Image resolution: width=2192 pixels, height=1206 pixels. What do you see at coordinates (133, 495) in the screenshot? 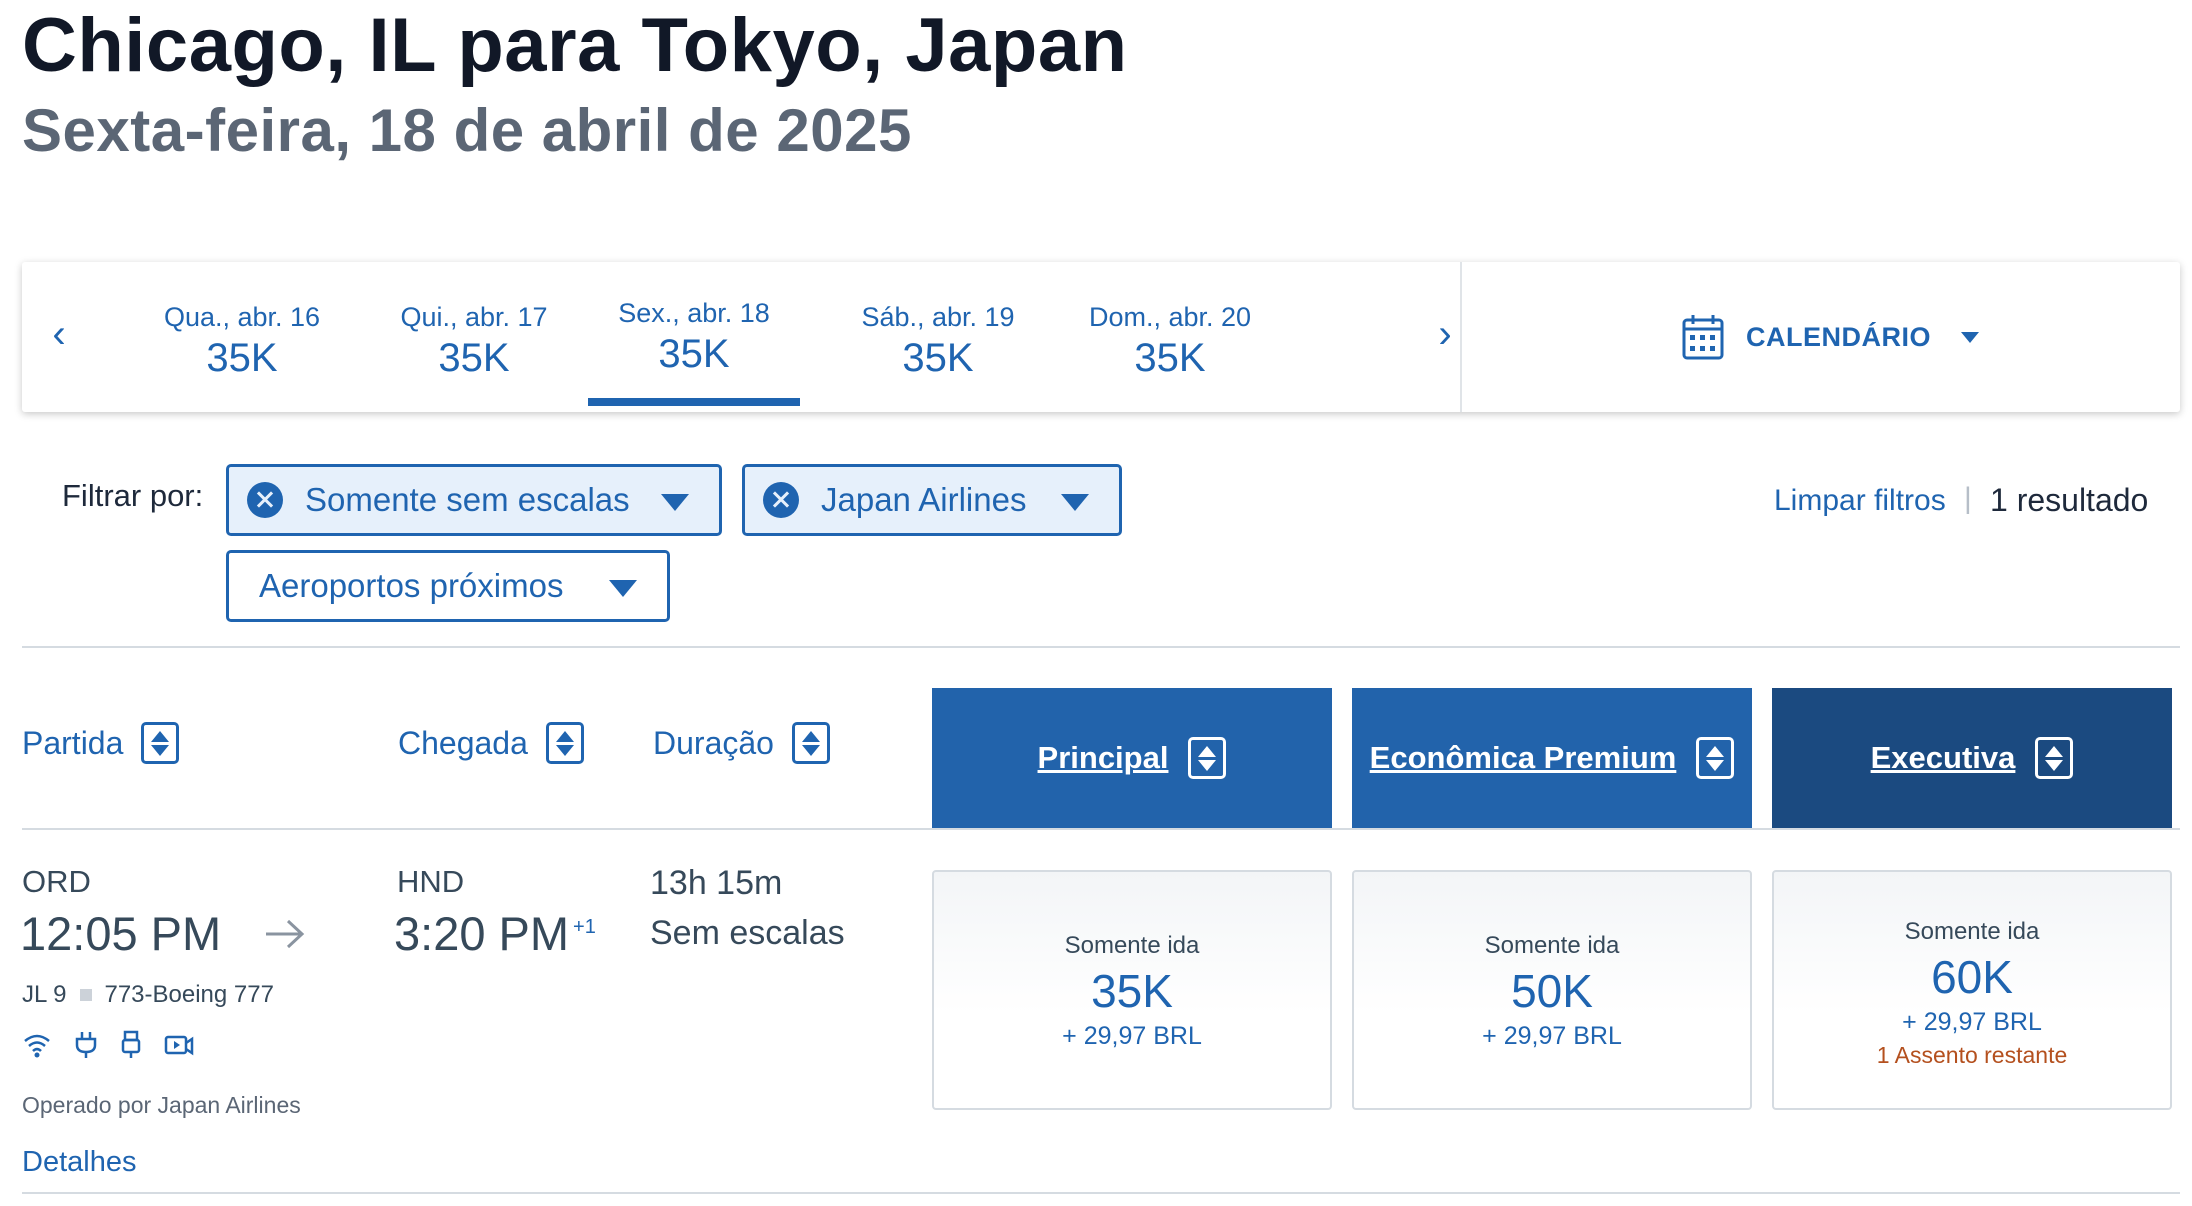
I see `filter-label: Filtrar por:` at bounding box center [133, 495].